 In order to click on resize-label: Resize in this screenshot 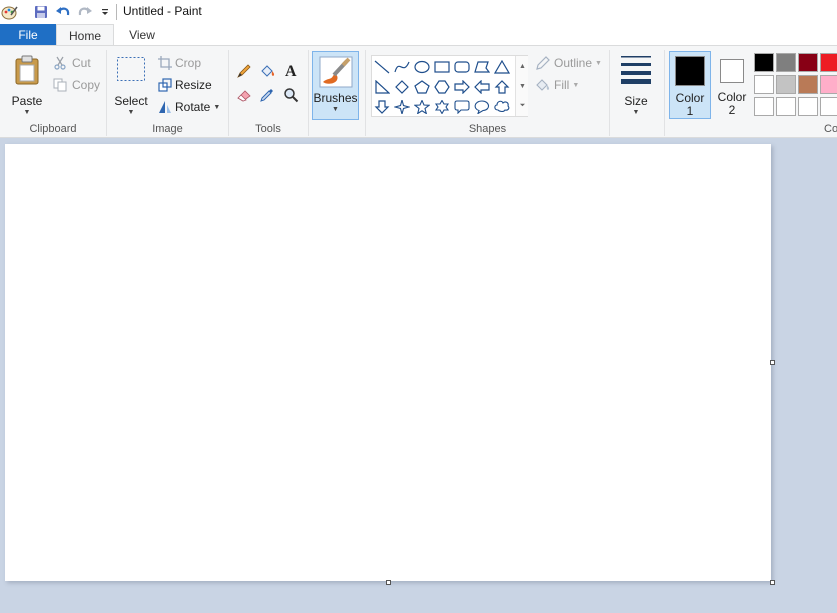, I will do `click(193, 85)`.